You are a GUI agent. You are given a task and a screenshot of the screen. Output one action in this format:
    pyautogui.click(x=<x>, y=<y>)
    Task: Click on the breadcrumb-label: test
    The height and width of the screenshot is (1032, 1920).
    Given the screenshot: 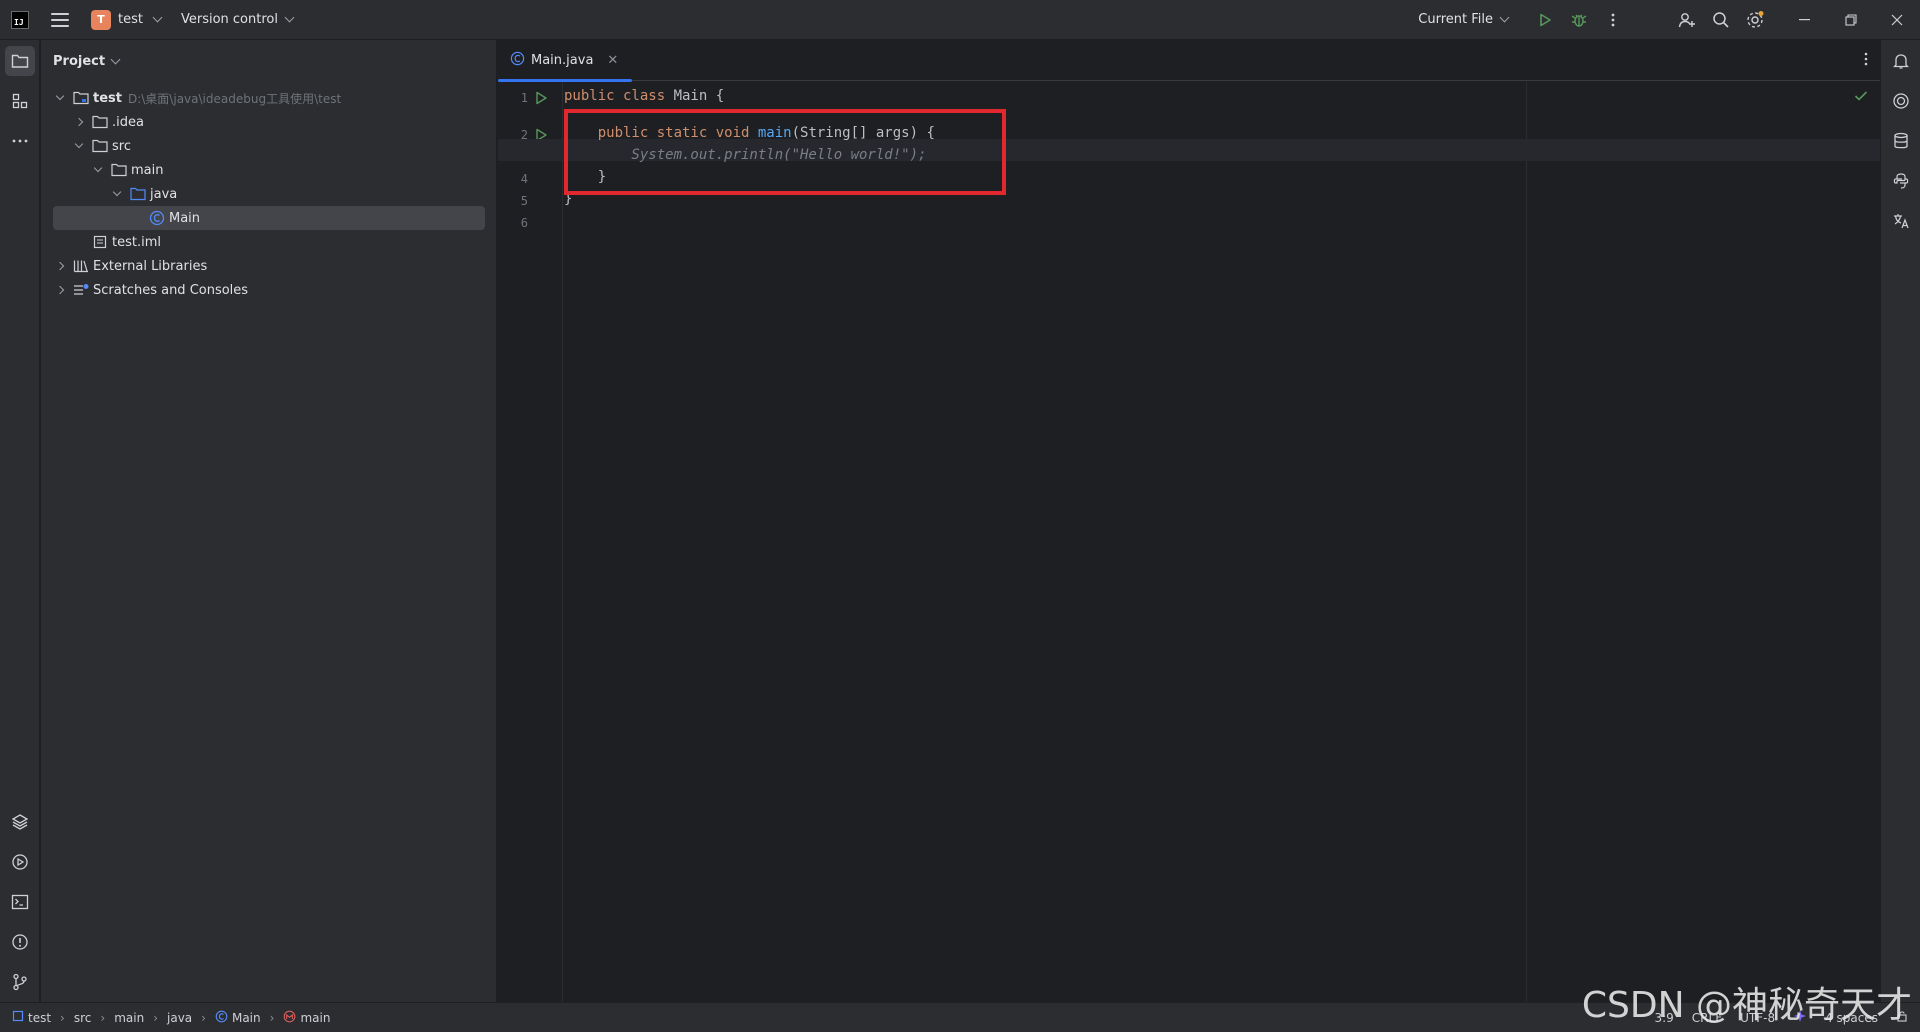 What is the action you would take?
    pyautogui.click(x=40, y=1017)
    